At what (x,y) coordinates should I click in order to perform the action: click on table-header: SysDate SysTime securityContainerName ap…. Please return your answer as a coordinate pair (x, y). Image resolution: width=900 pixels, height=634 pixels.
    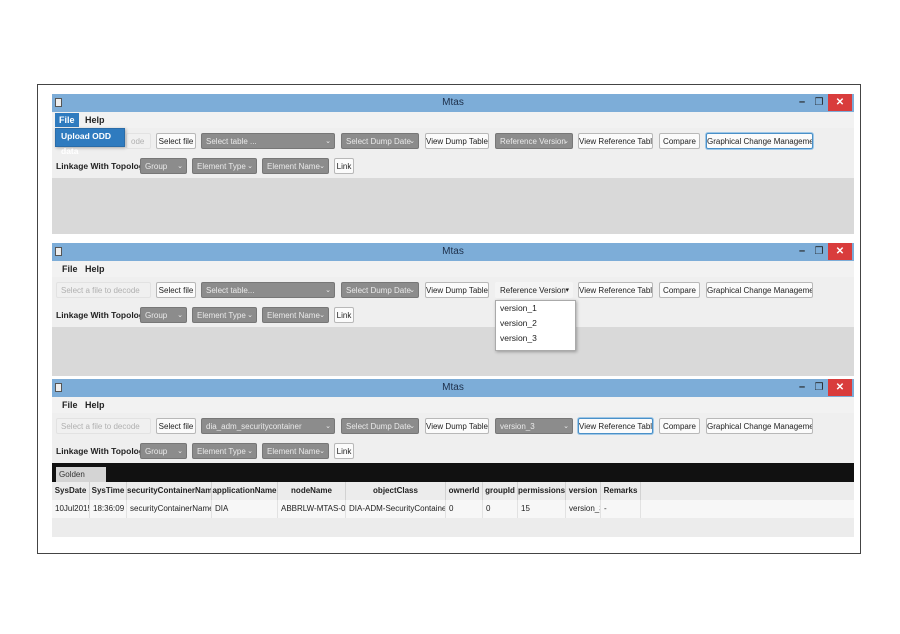
    Looking at the image, I should click on (453, 491).